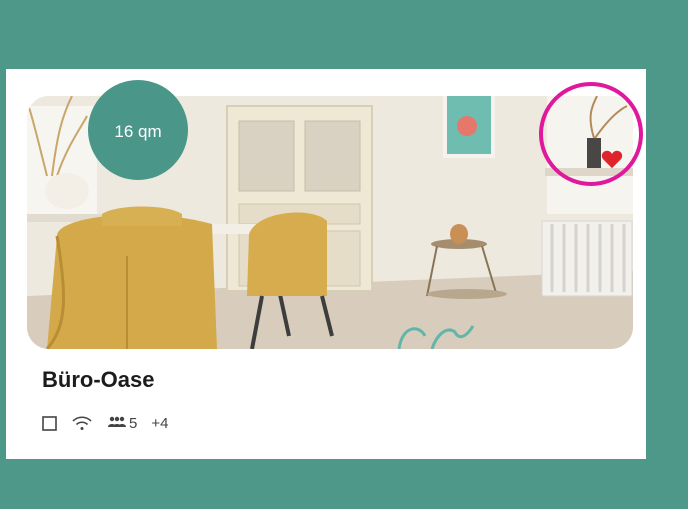  Describe the element at coordinates (105, 423) in the screenshot. I see `amenities-row: 5 +4` at that location.